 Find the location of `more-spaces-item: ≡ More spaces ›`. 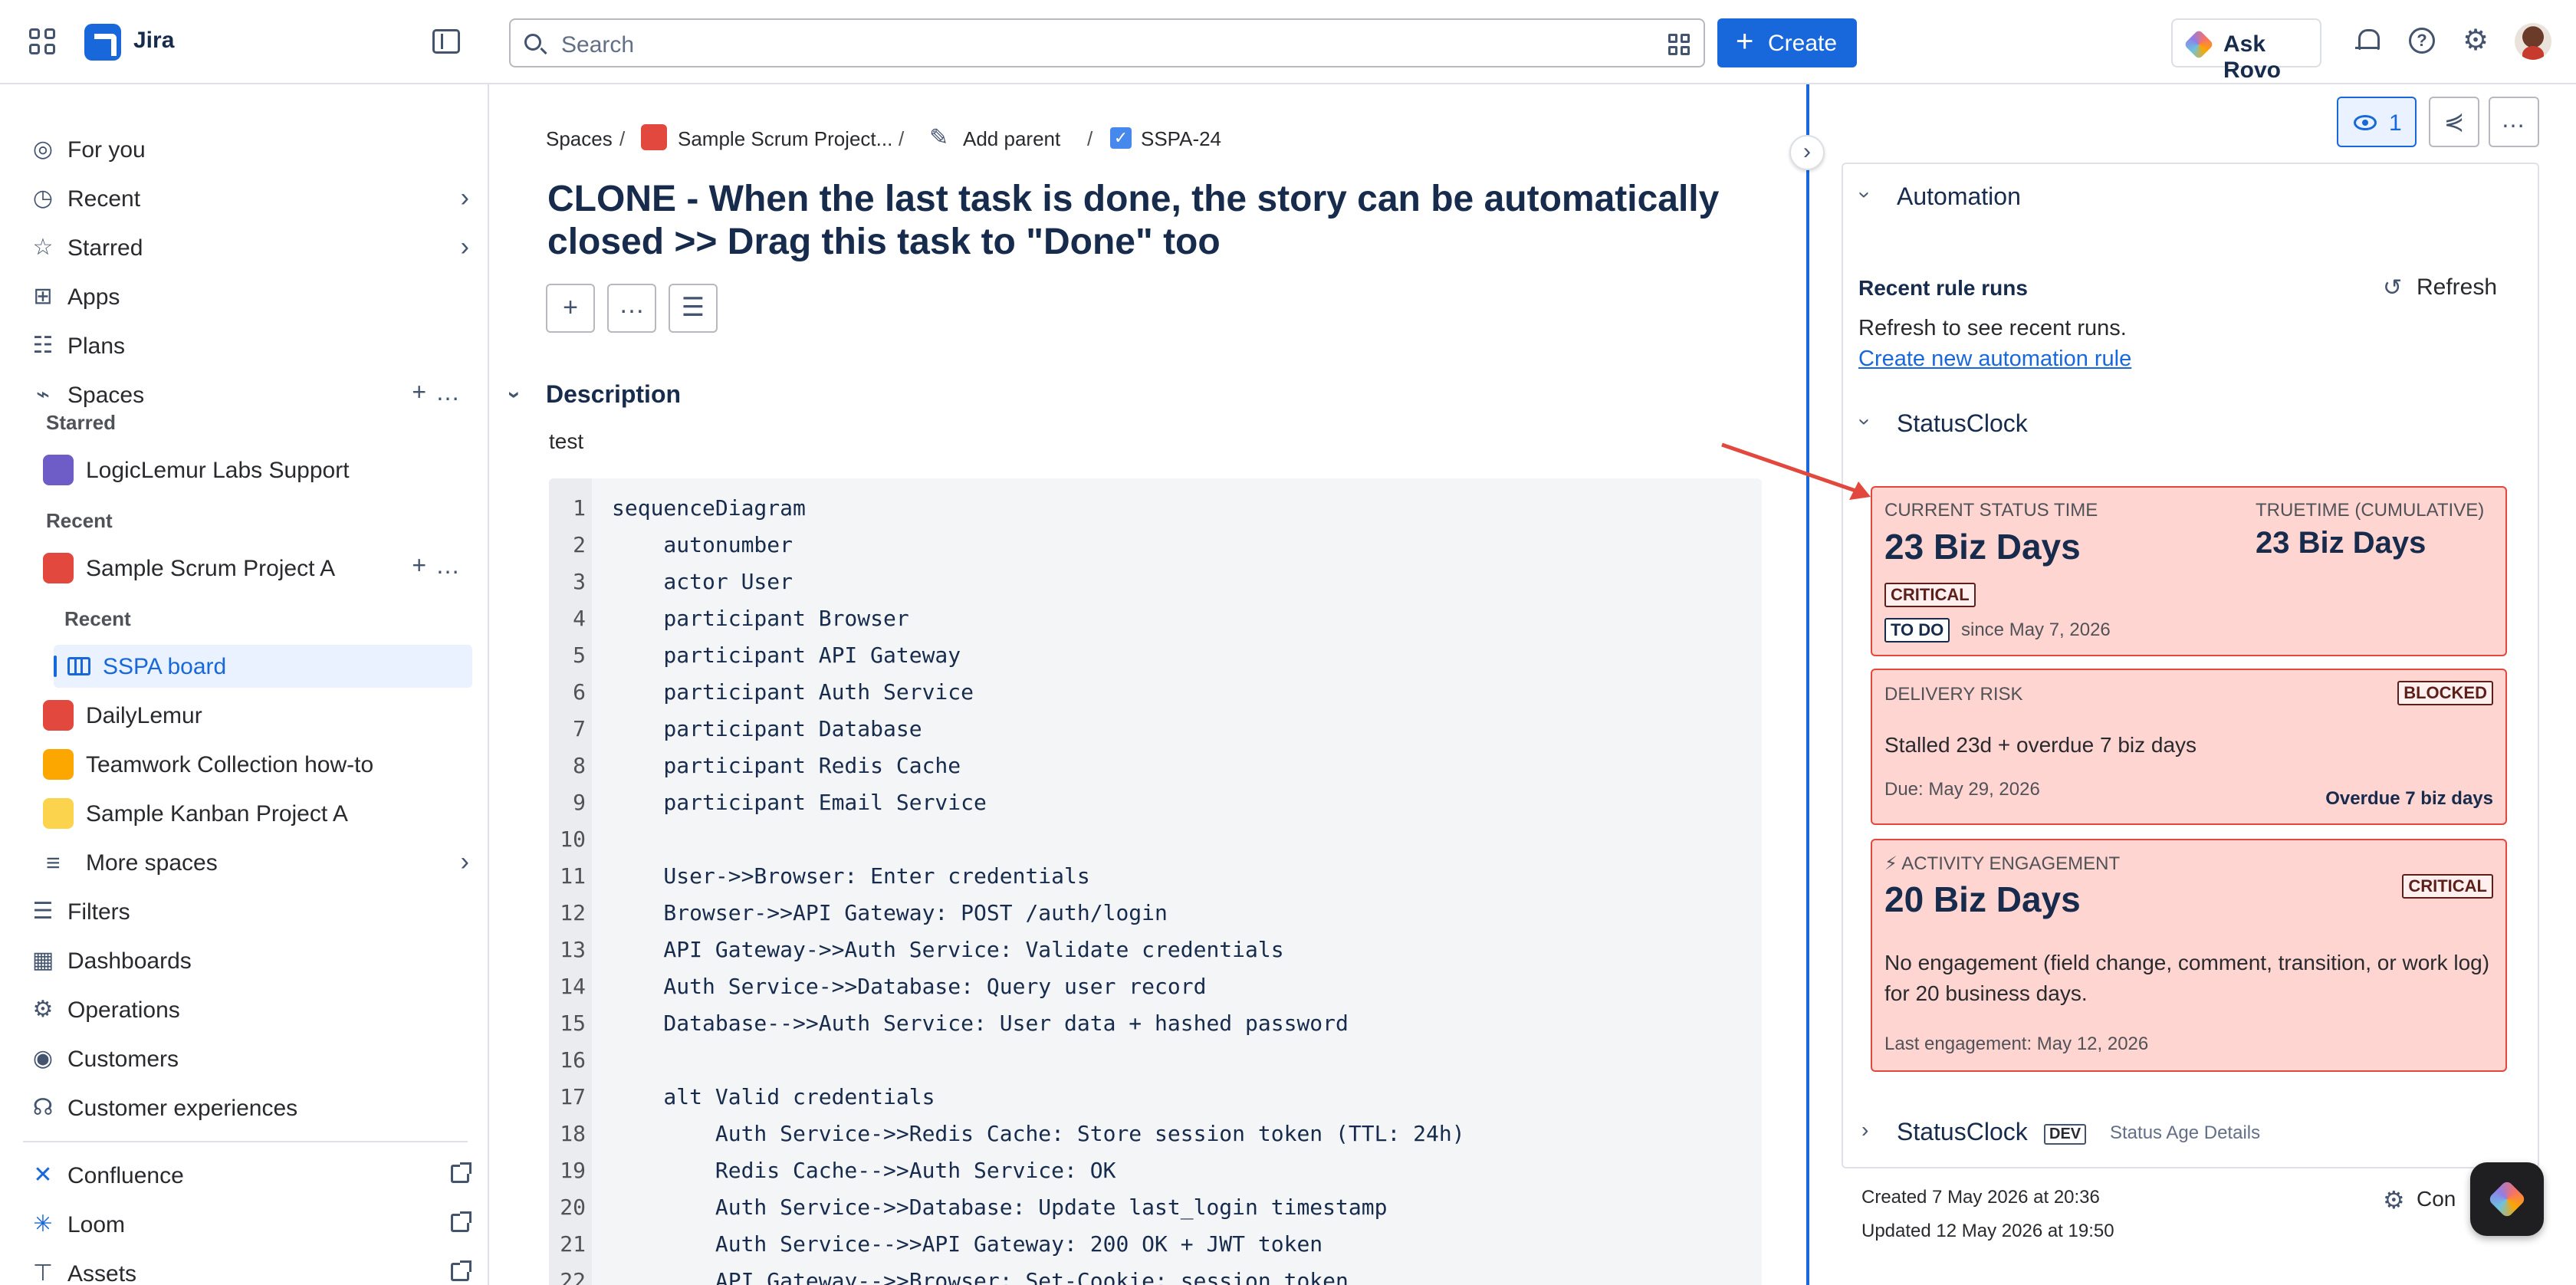

more-spaces-item: ≡ More spaces › is located at coordinates (250, 862).